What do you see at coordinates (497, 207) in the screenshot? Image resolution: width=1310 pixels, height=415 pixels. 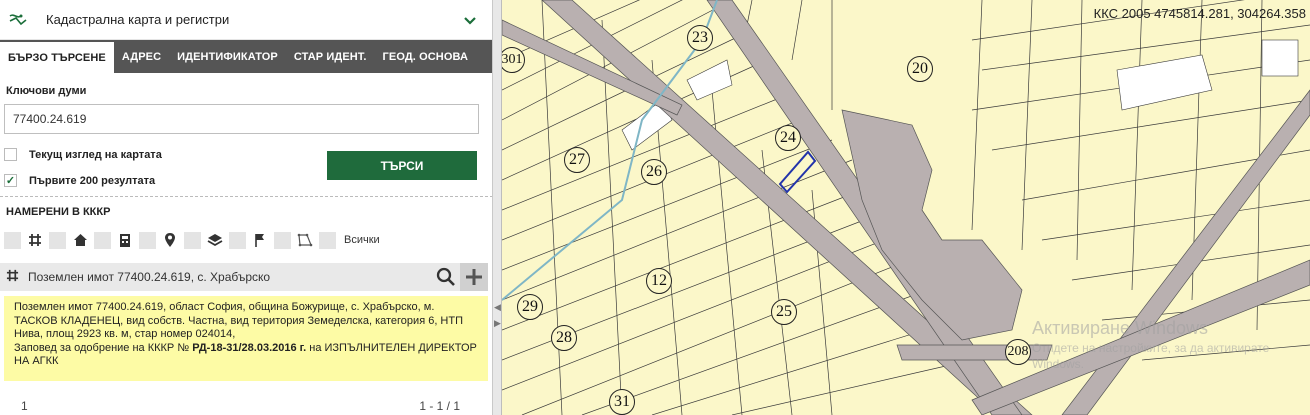 I see `panel-splitter: ◀ ▶` at bounding box center [497, 207].